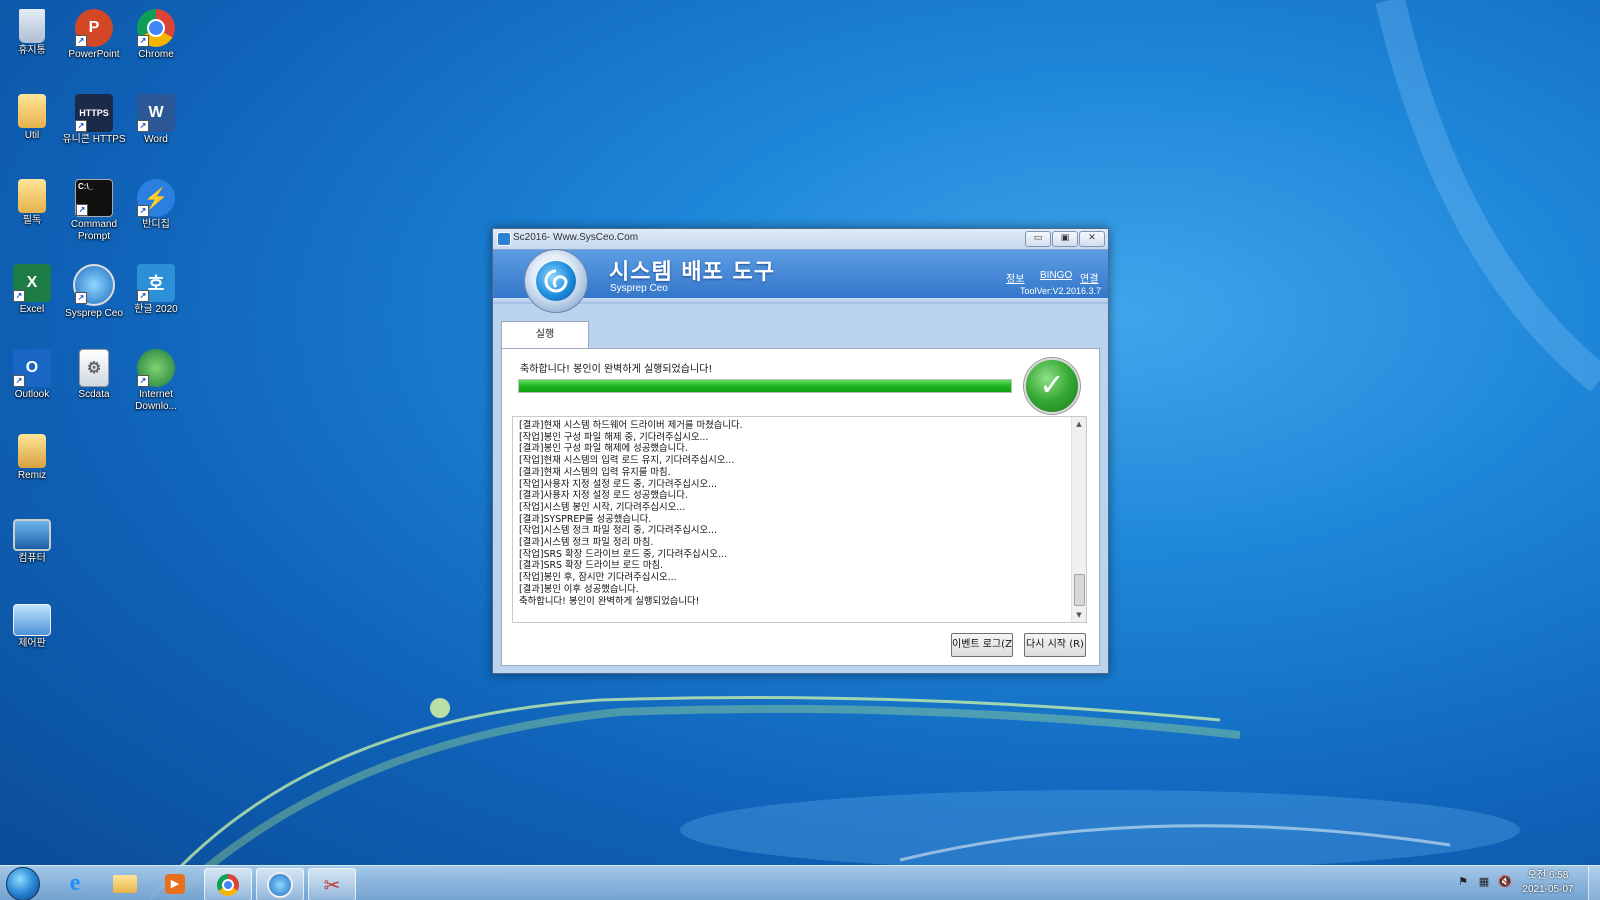  I want to click on desktop-icon-label: Excel, so click(32, 309).